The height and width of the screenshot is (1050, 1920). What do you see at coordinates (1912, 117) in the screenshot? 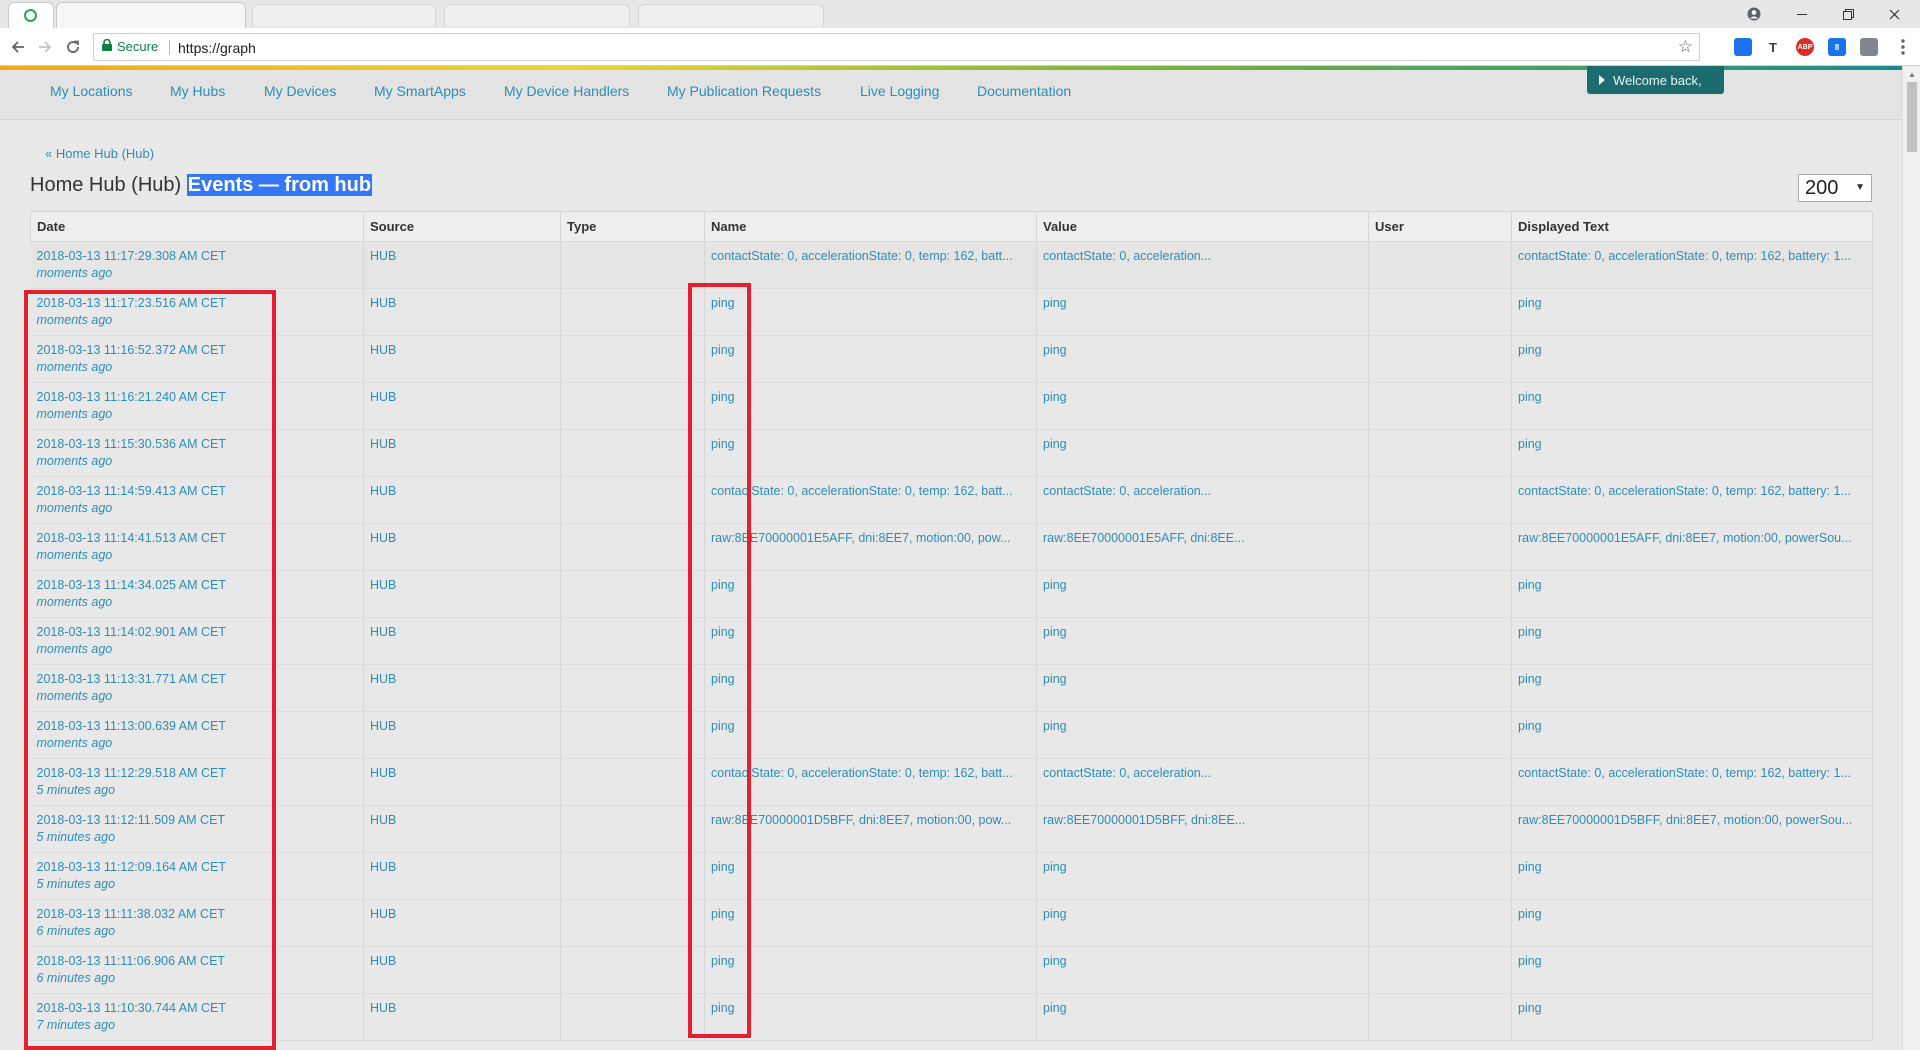
I see `scrollbar-thumb` at bounding box center [1912, 117].